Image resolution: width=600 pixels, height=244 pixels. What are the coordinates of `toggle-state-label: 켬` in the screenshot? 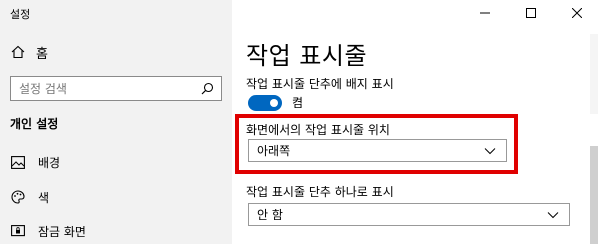 It's located at (298, 103).